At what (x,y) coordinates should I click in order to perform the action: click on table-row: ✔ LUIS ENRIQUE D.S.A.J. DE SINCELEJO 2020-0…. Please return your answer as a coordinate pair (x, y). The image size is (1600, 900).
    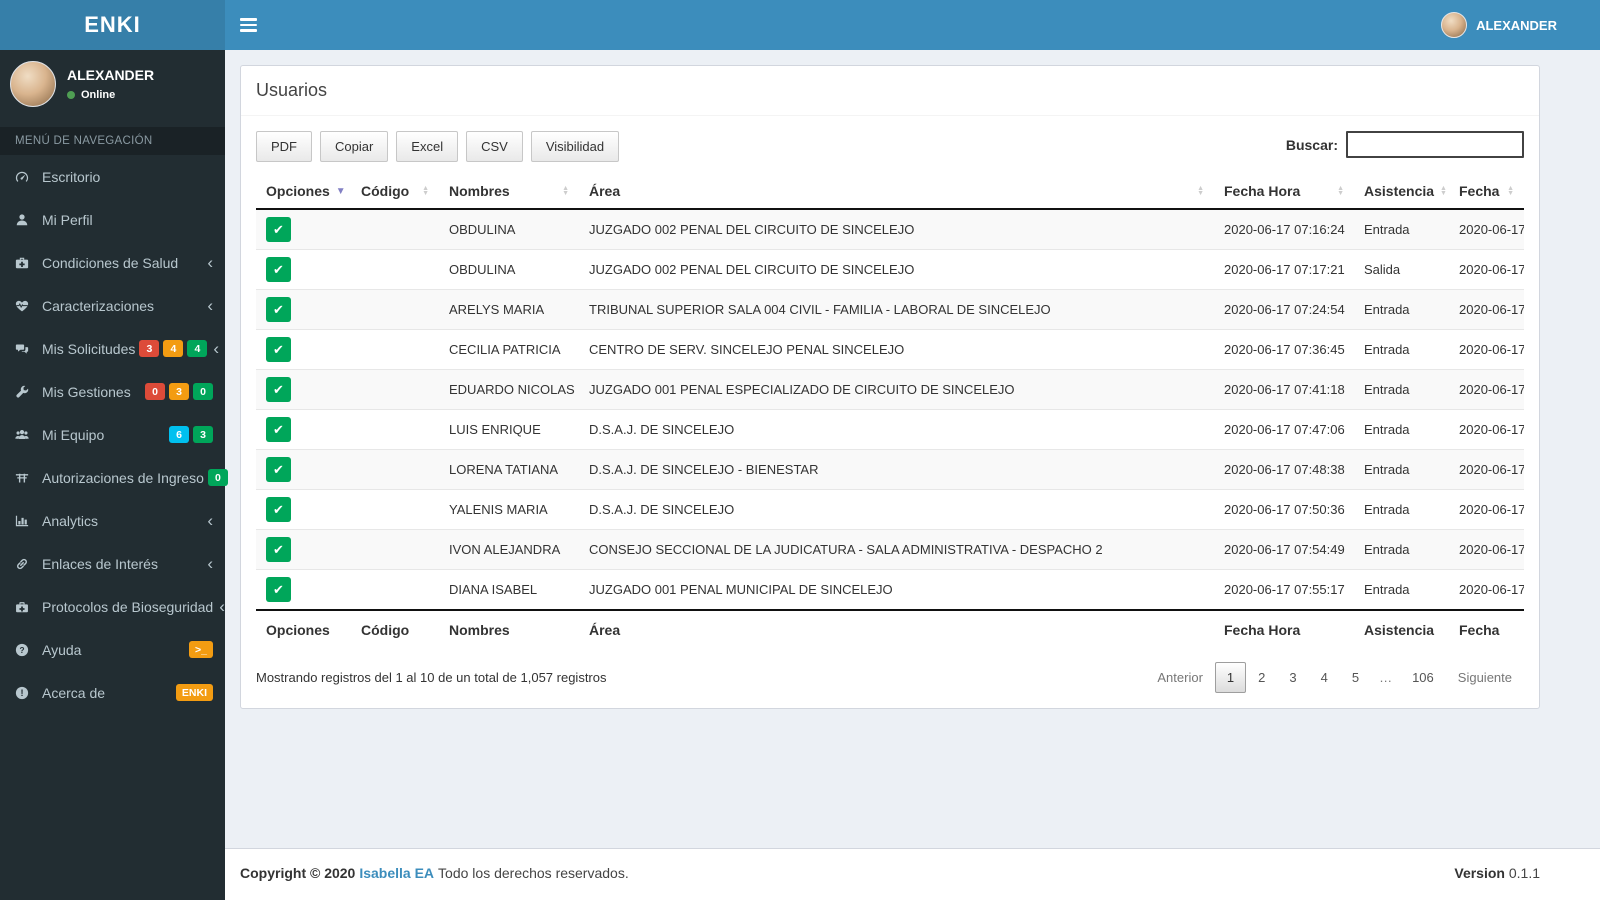
    Looking at the image, I should click on (890, 429).